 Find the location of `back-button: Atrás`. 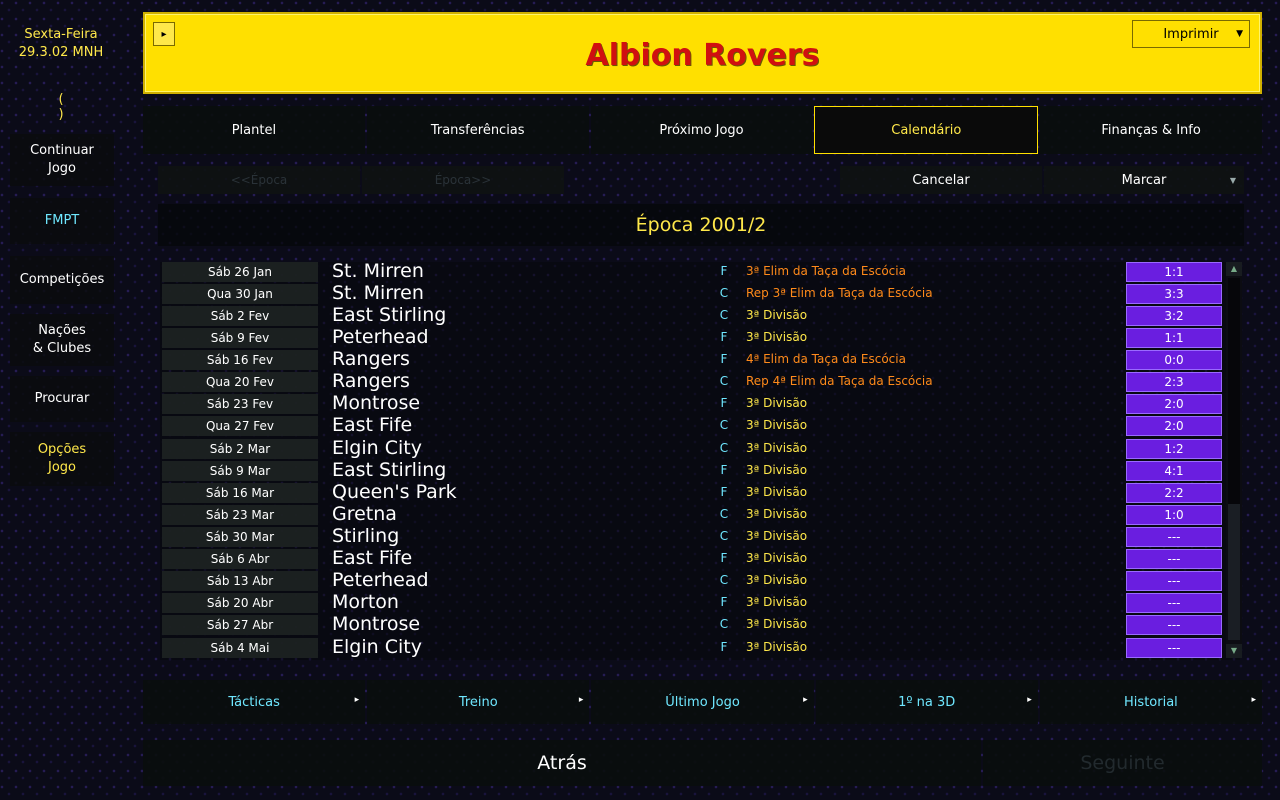

back-button: Atrás is located at coordinates (562, 763).